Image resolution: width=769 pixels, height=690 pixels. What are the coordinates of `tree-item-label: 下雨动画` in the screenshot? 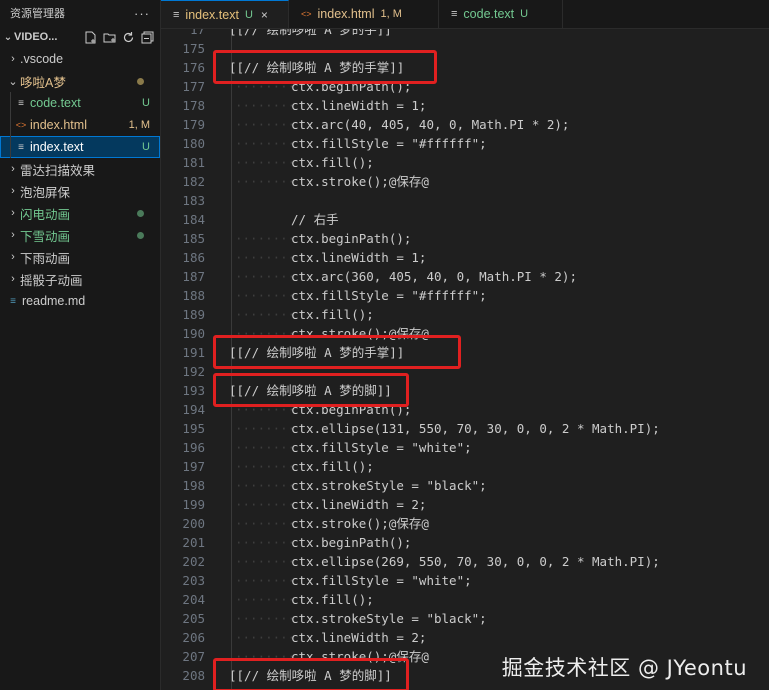 It's located at (45, 258).